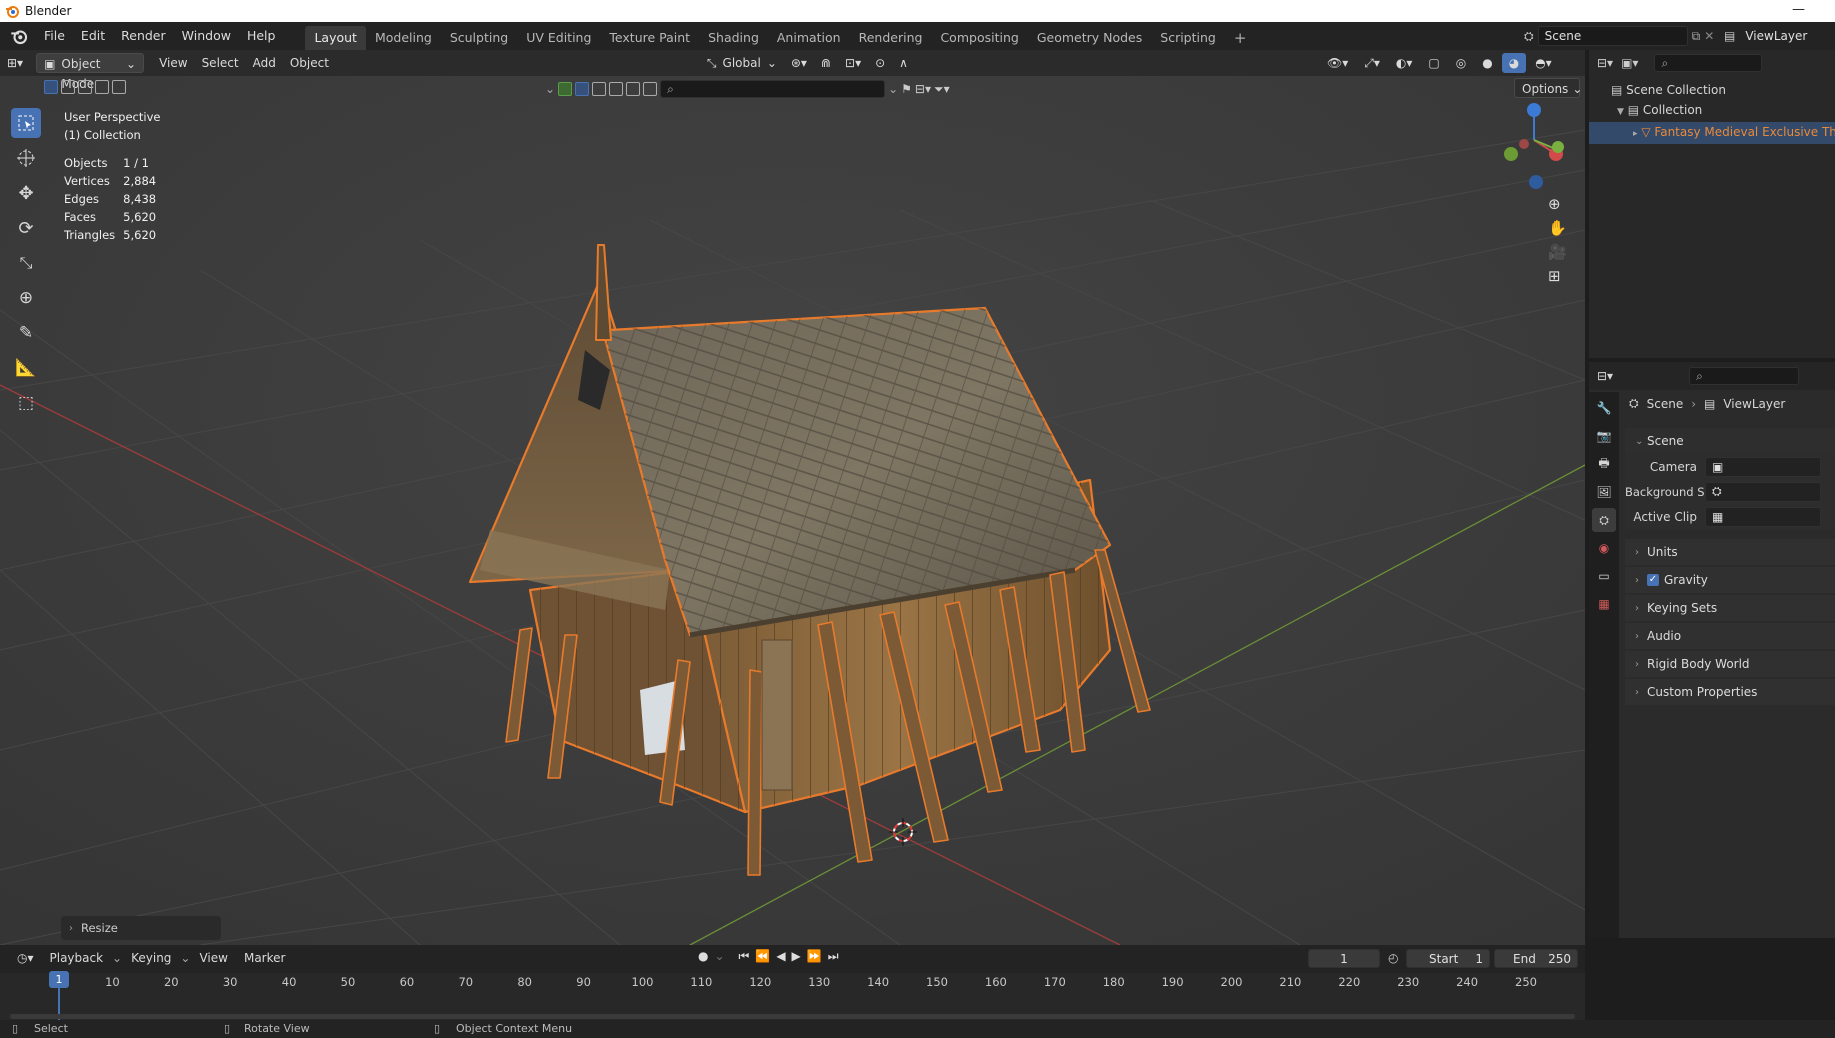 Image resolution: width=1835 pixels, height=1038 pixels. Describe the element at coordinates (1557, 276) in the screenshot. I see `ortho-grid-icon: ⊞` at that location.